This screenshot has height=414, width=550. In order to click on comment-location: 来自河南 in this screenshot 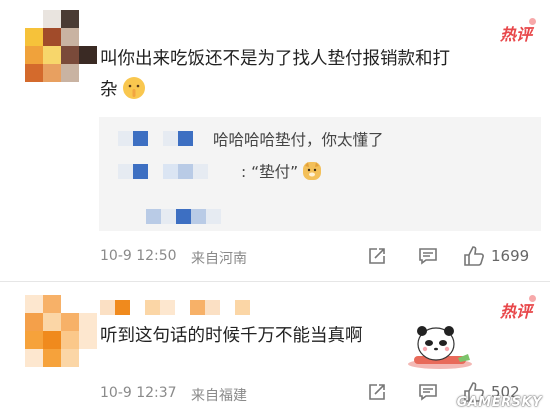, I will do `click(219, 259)`.